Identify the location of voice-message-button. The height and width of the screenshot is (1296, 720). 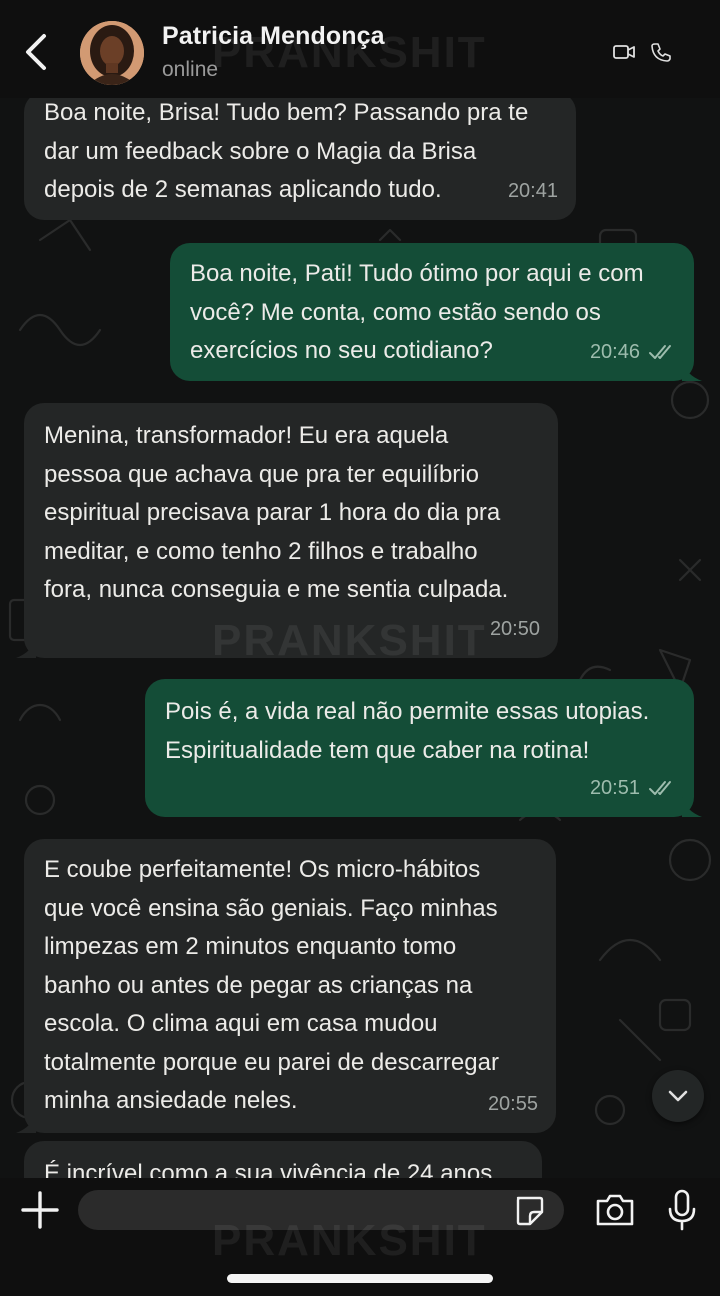
(682, 1210).